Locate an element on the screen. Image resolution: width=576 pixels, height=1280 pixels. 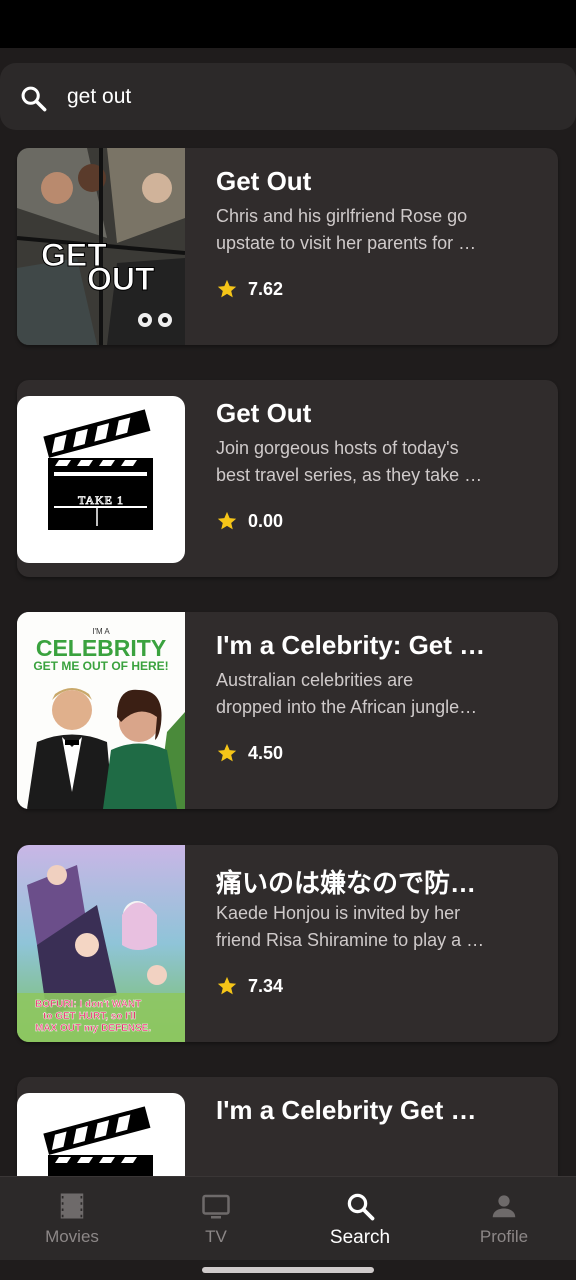
poster-title-line2: GET ME OUT OF HERE! is located at coordinates (100, 666).